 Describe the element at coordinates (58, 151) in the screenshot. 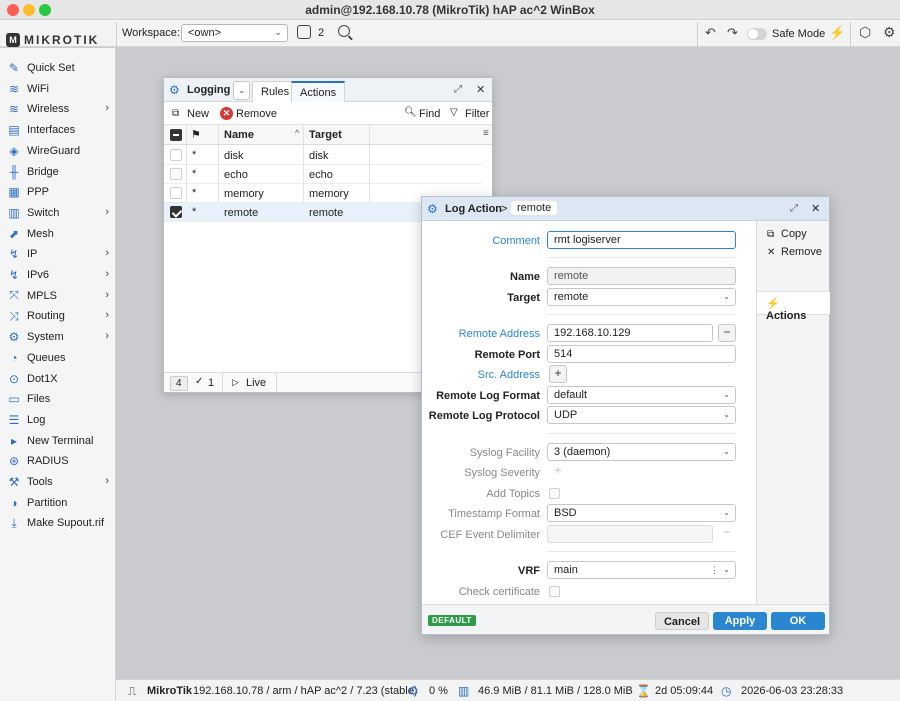

I see `sidebar-item-wireguard: ◈ WireGuard` at that location.